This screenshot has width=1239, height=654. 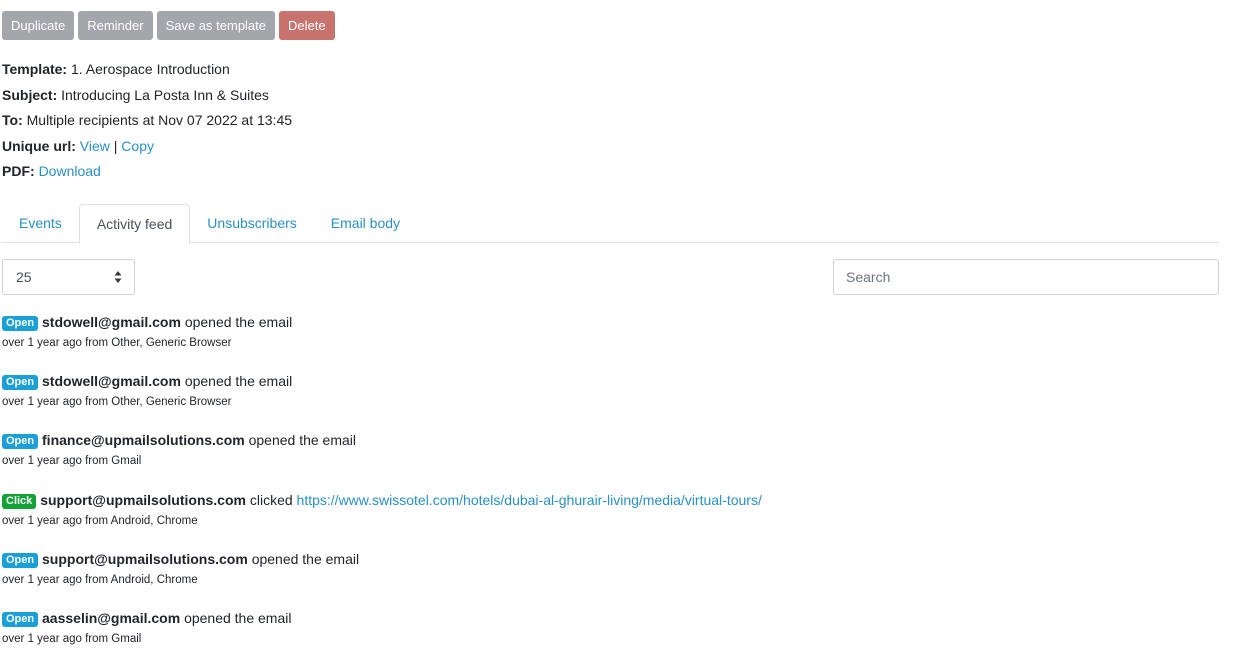 I want to click on subject-label: Subject:, so click(x=30, y=94).